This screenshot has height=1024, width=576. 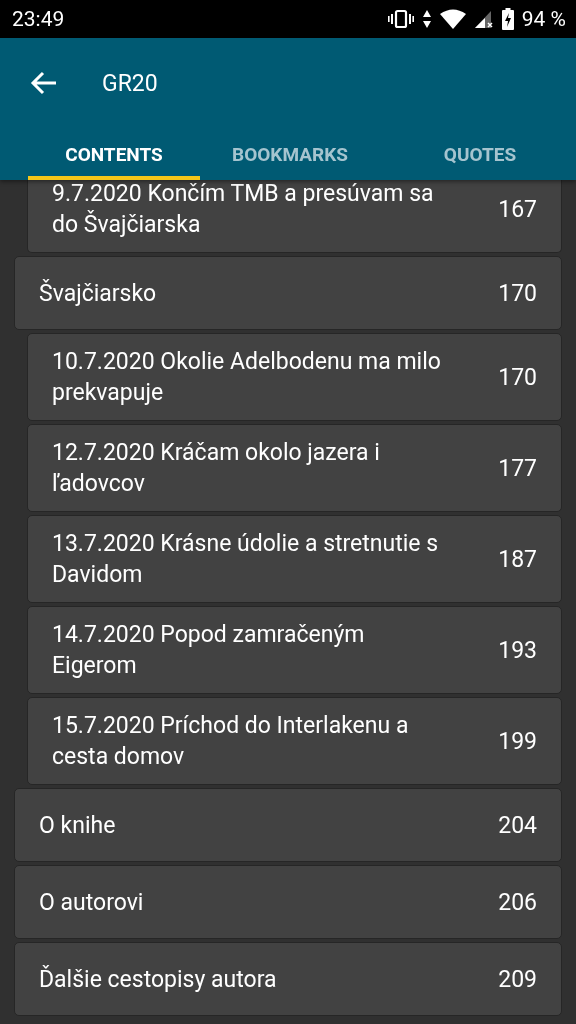 I want to click on battery-icon, so click(x=507, y=19).